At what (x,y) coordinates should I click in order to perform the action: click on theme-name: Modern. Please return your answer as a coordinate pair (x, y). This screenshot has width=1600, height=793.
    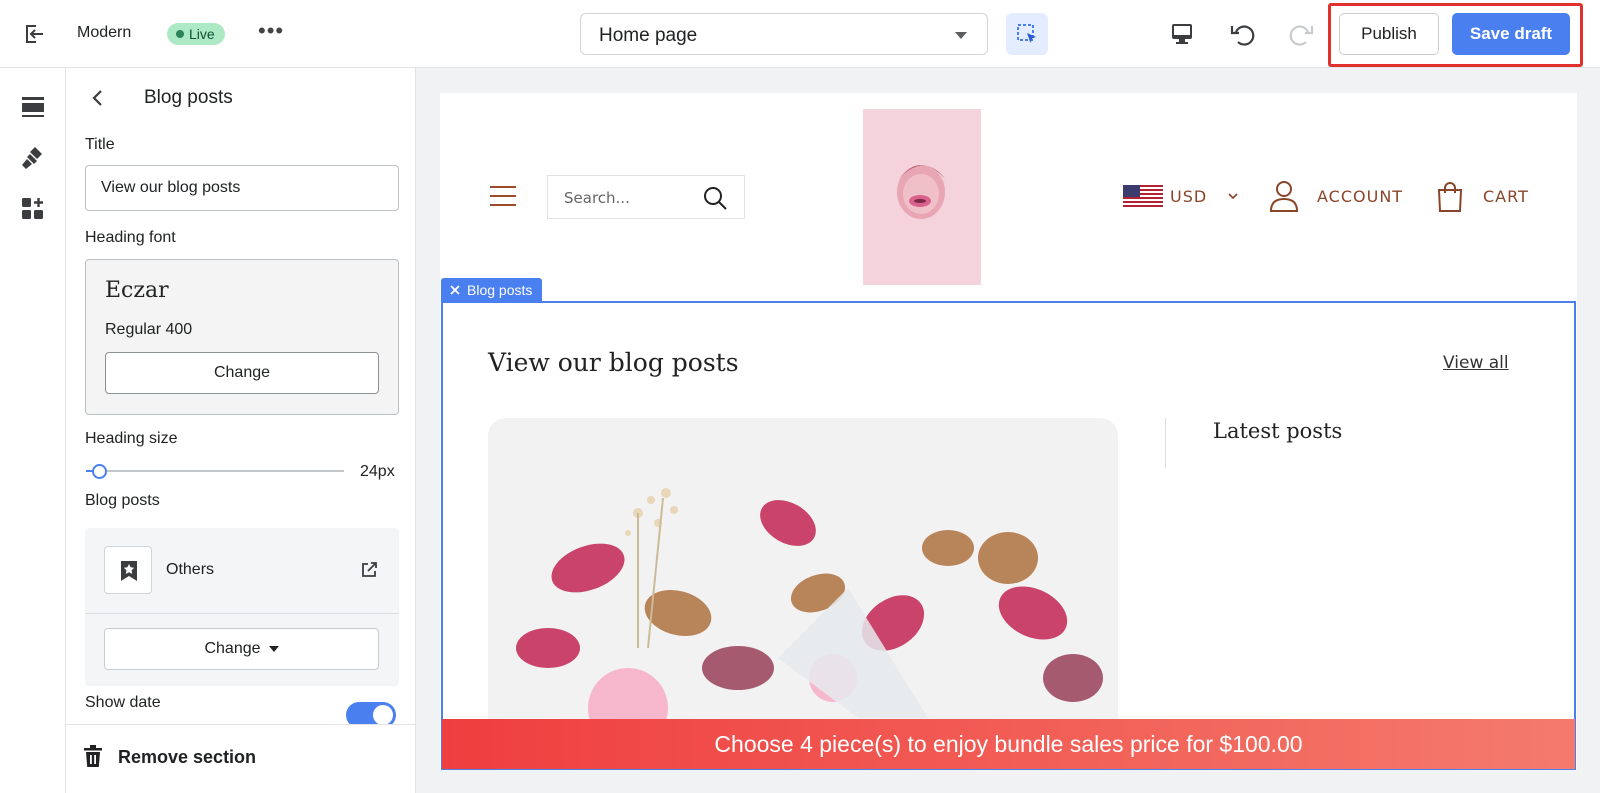
    Looking at the image, I should click on (104, 32).